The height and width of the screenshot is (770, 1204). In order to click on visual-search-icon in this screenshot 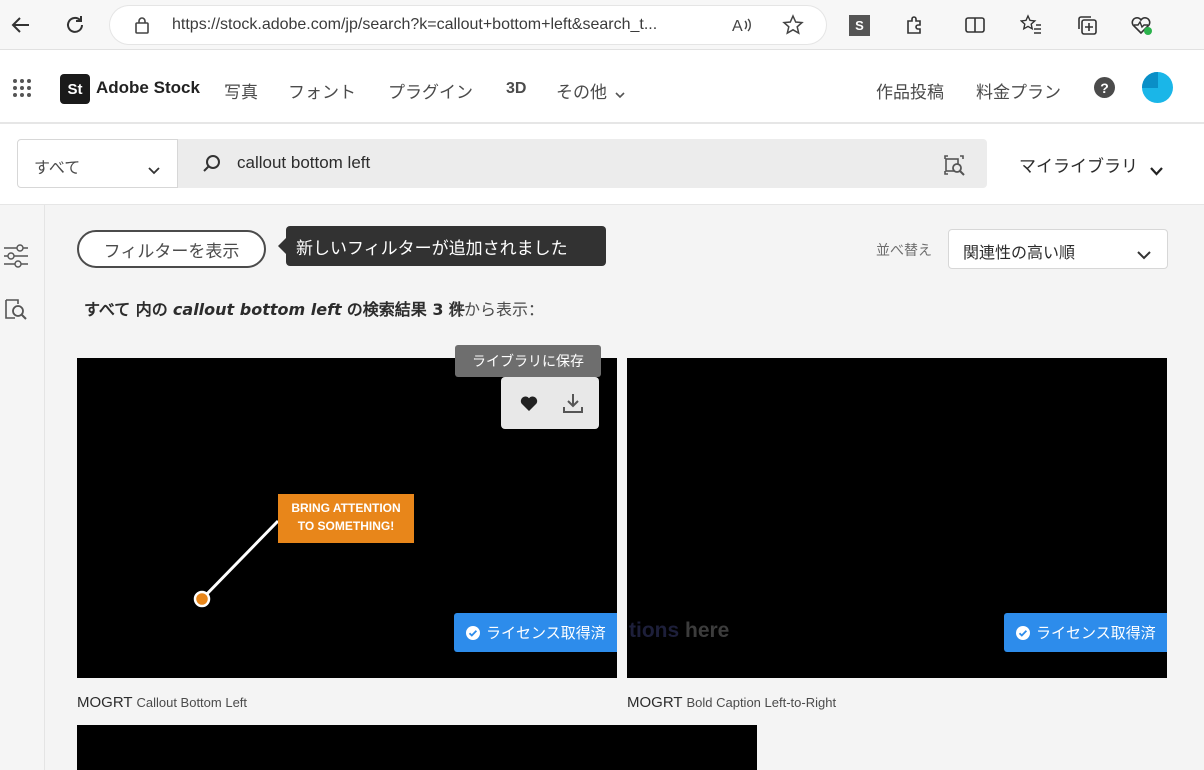, I will do `click(954, 167)`.